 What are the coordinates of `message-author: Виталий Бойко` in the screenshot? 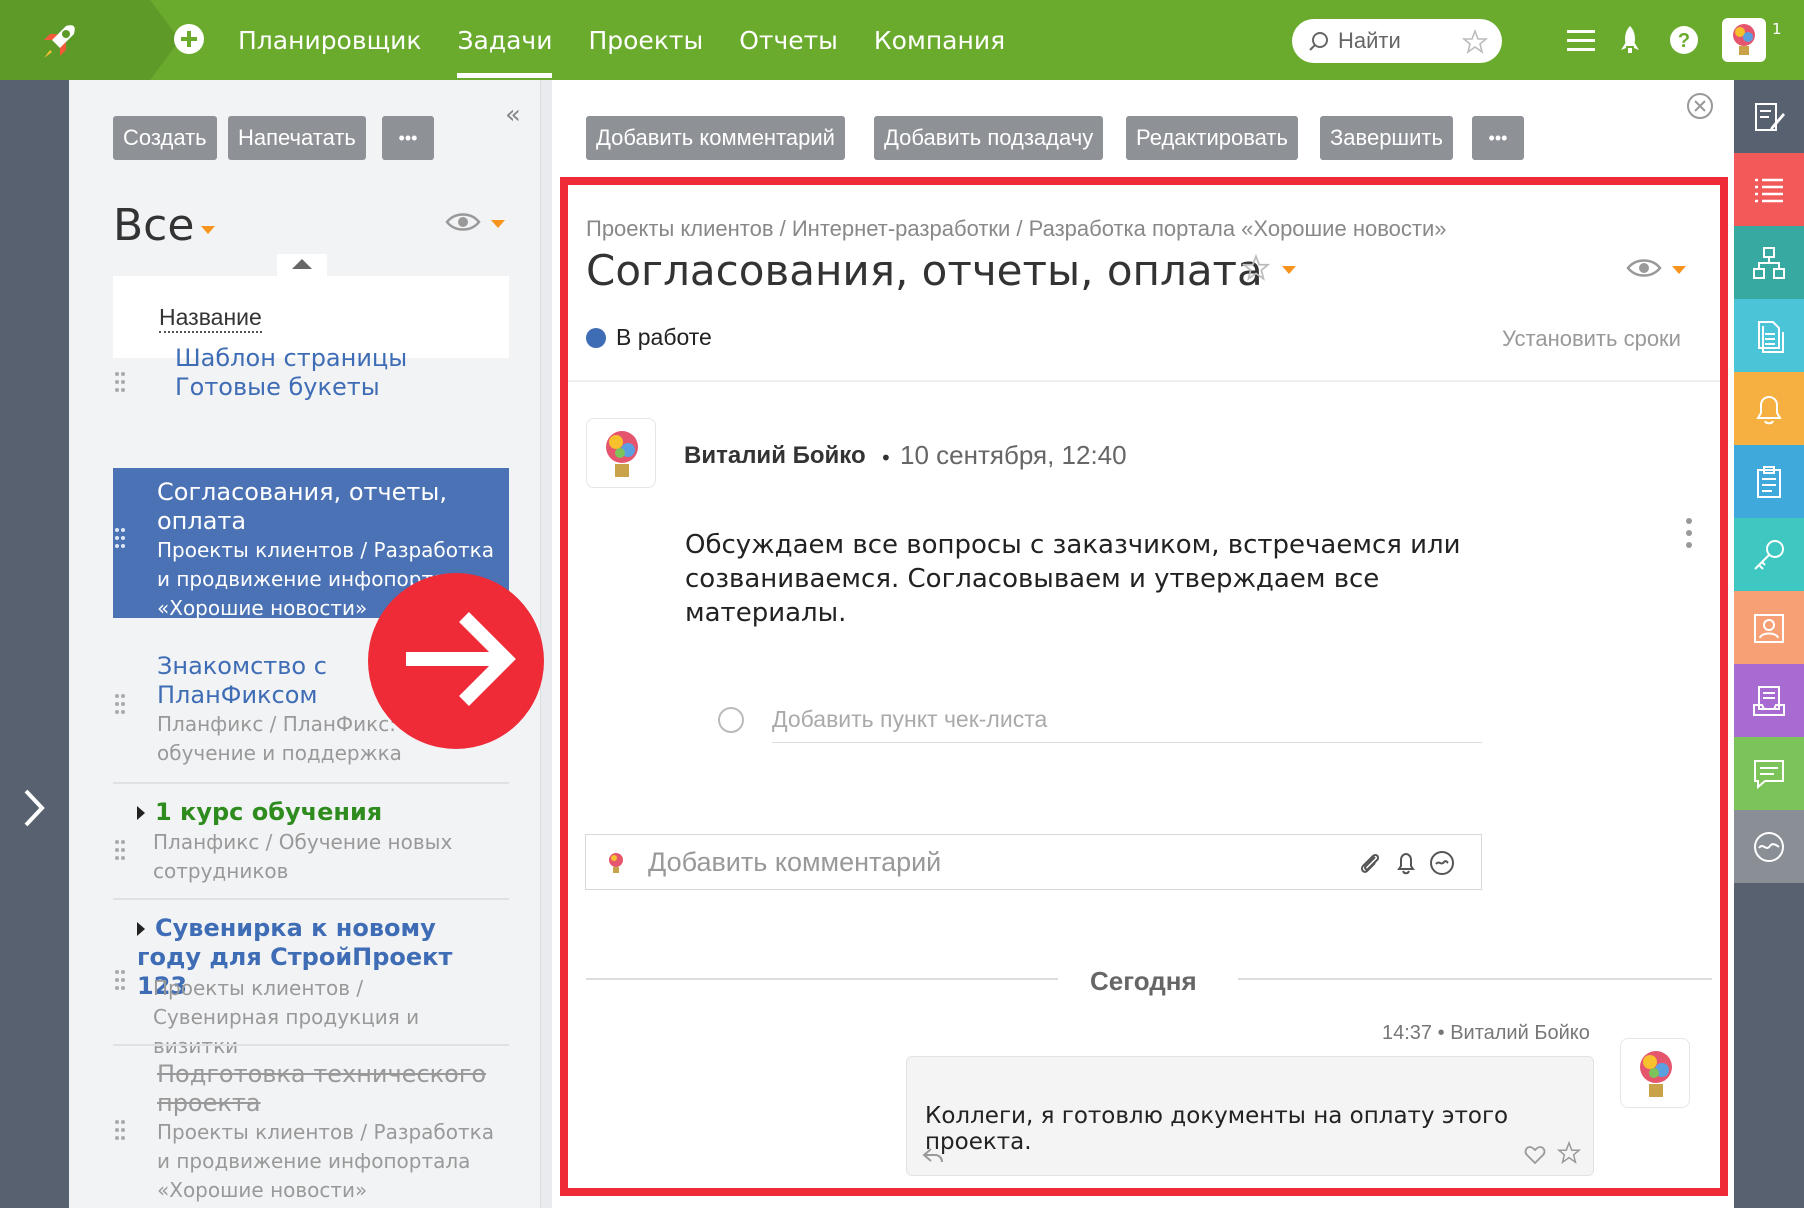 It's located at (1520, 1033).